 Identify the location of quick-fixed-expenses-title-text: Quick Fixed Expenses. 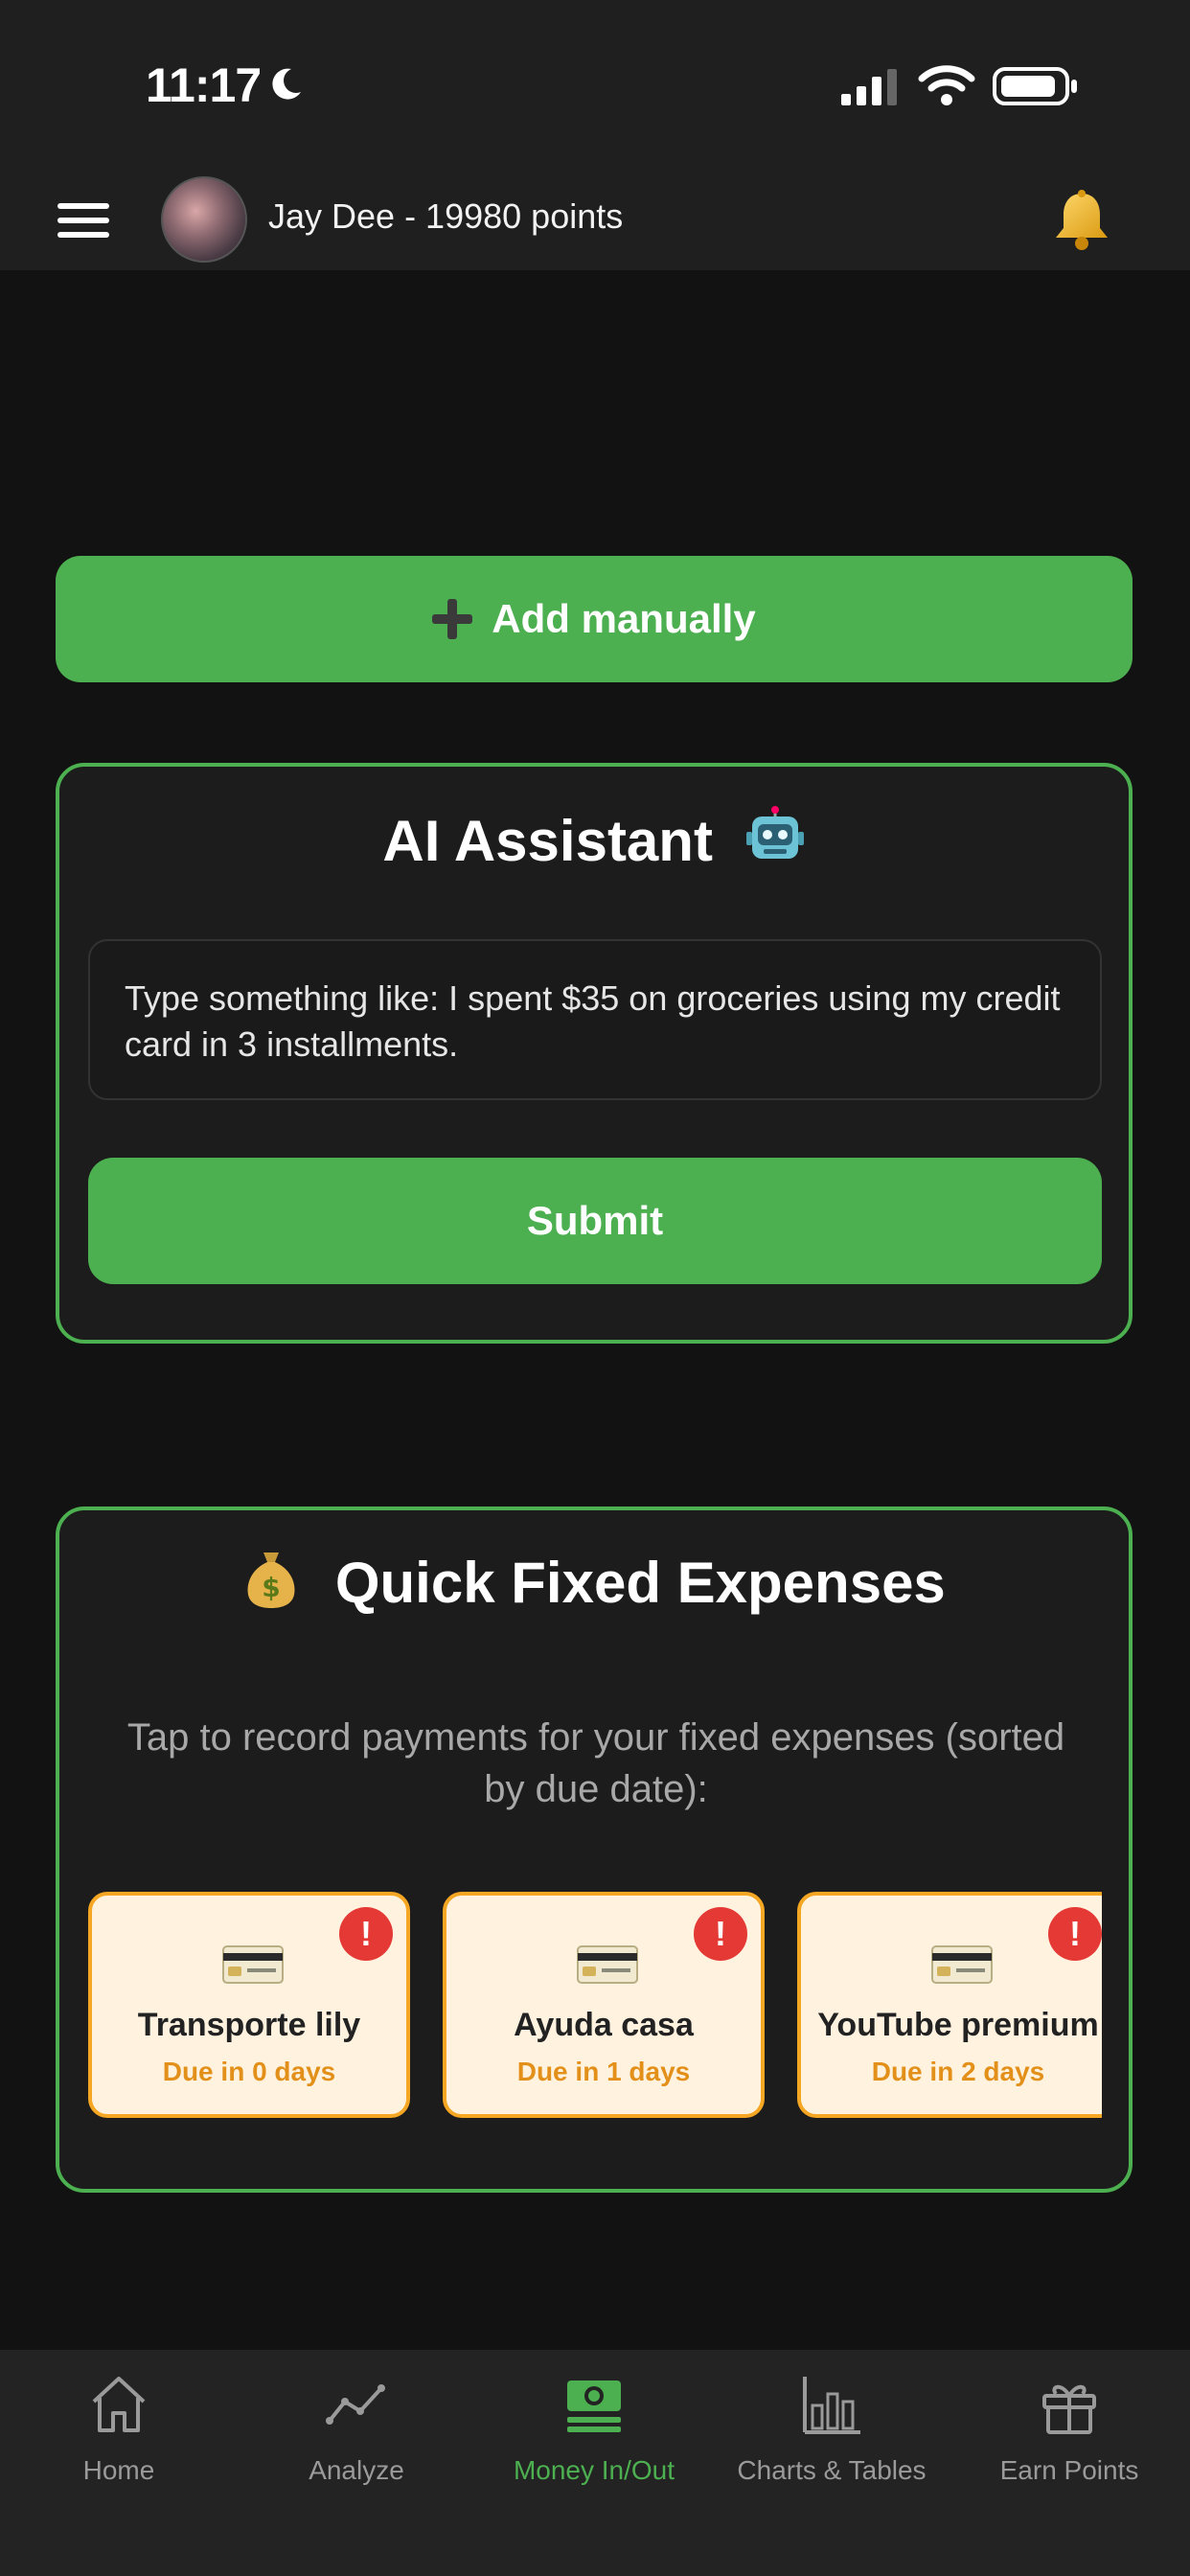
(640, 1583).